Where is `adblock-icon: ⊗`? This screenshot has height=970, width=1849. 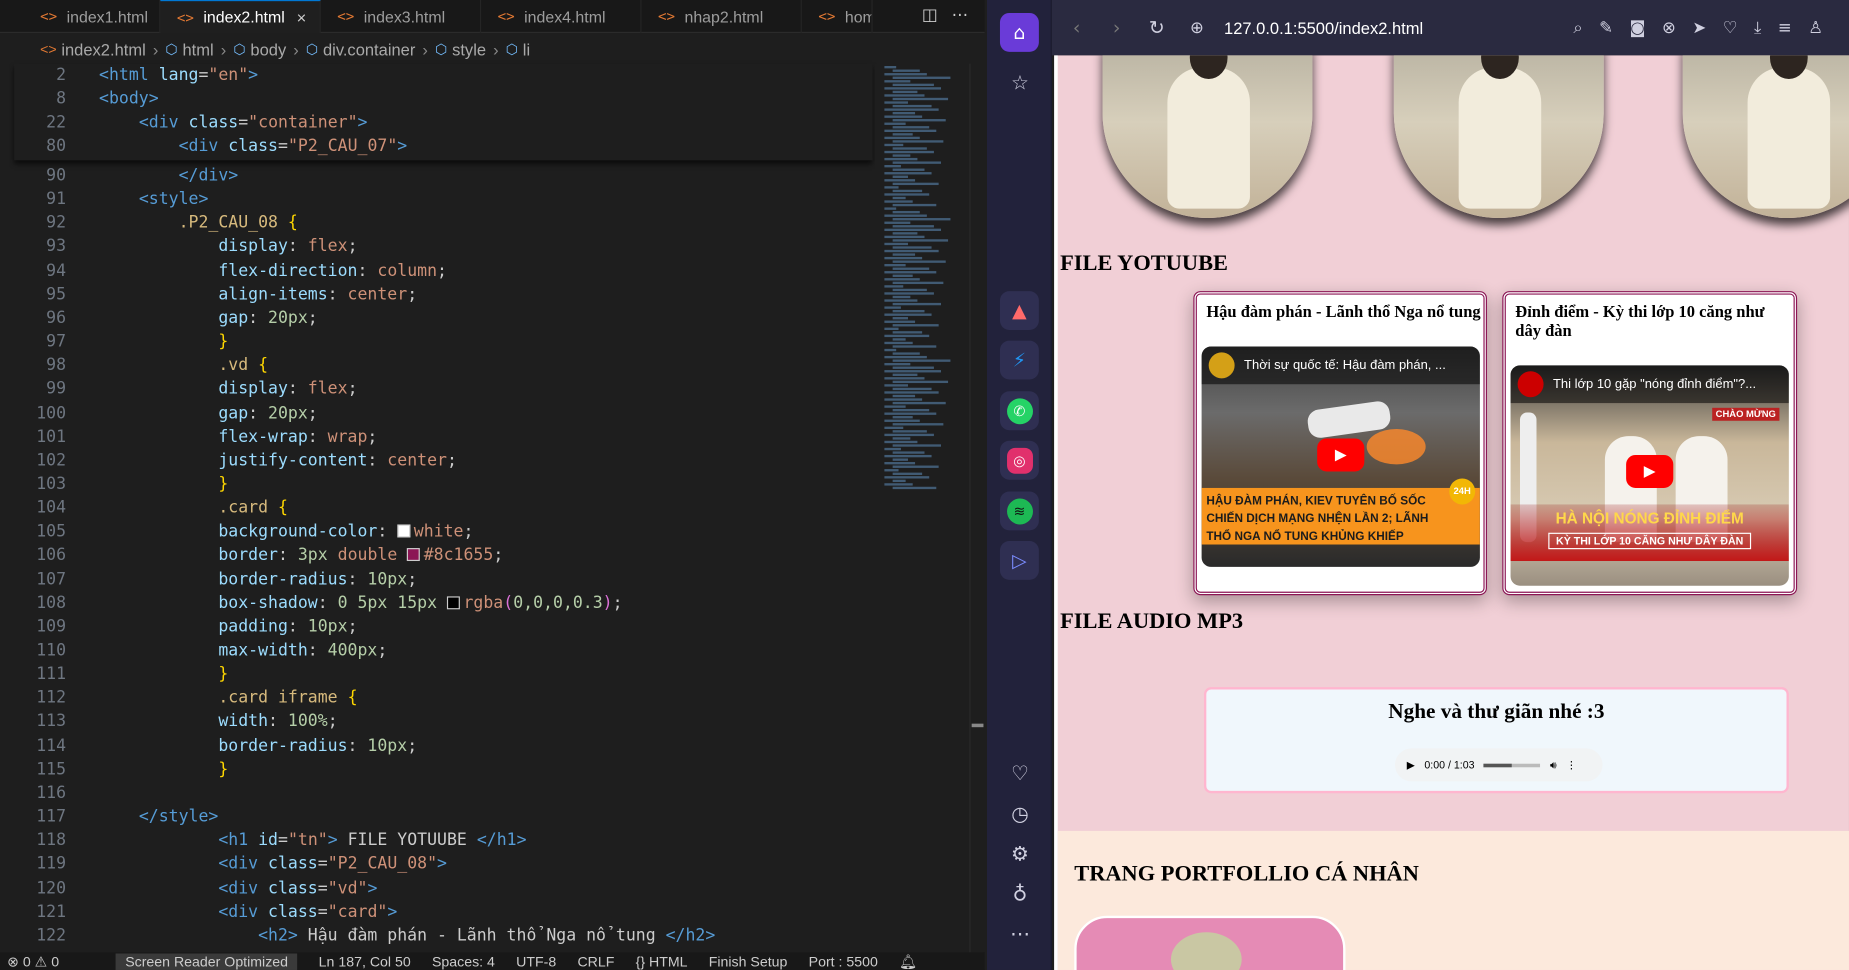
adblock-icon: ⊗ is located at coordinates (1669, 27).